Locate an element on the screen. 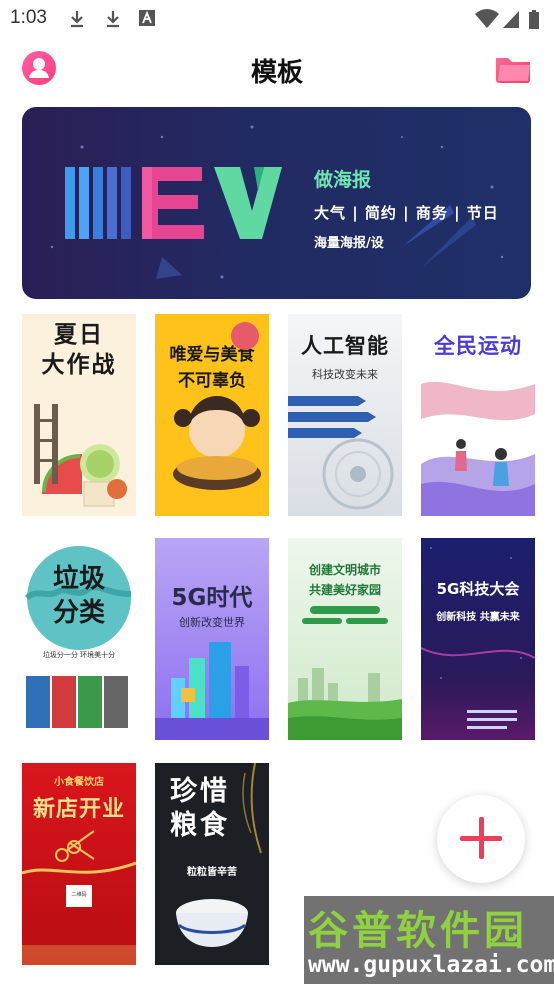 This screenshot has height=984, width=554. template-title: 夏日 大作战 is located at coordinates (79, 350).